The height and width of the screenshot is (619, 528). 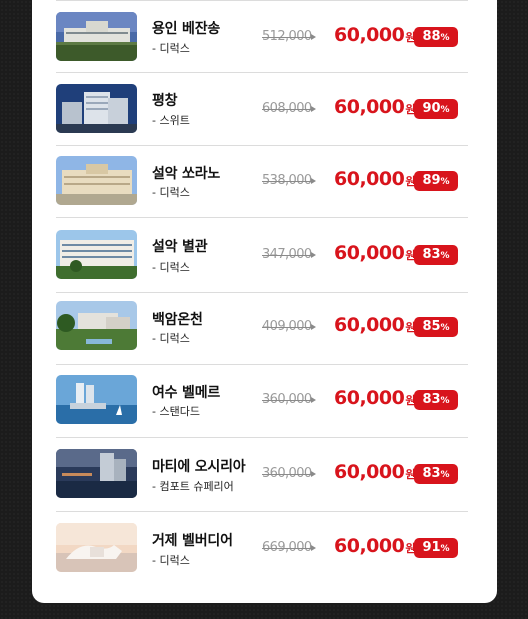 I want to click on original-price: 608,000, so click(x=289, y=108).